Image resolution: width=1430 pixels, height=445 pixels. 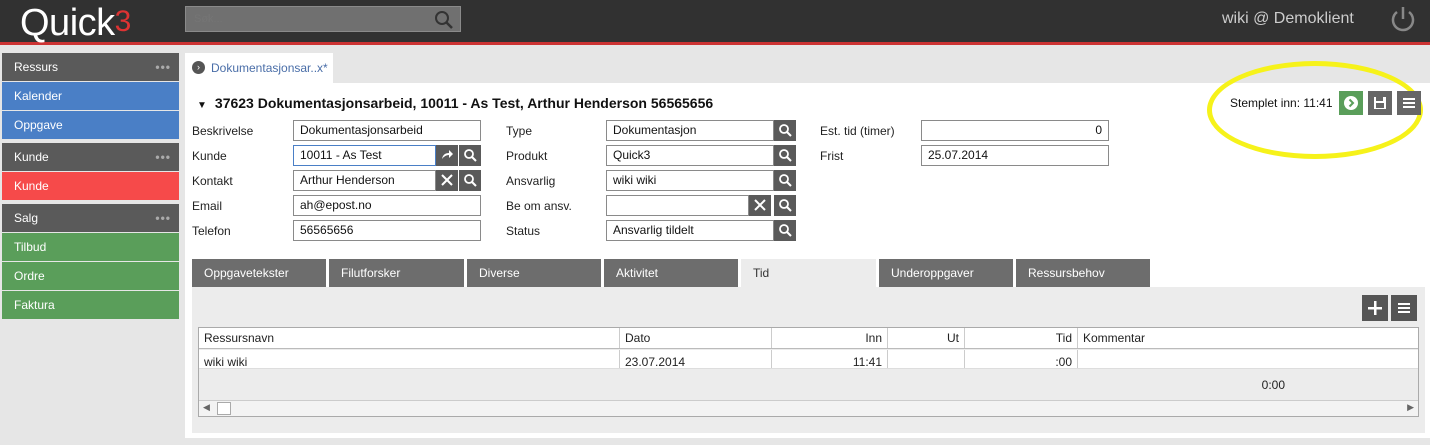 What do you see at coordinates (523, 231) in the screenshot?
I see `status-label: Status` at bounding box center [523, 231].